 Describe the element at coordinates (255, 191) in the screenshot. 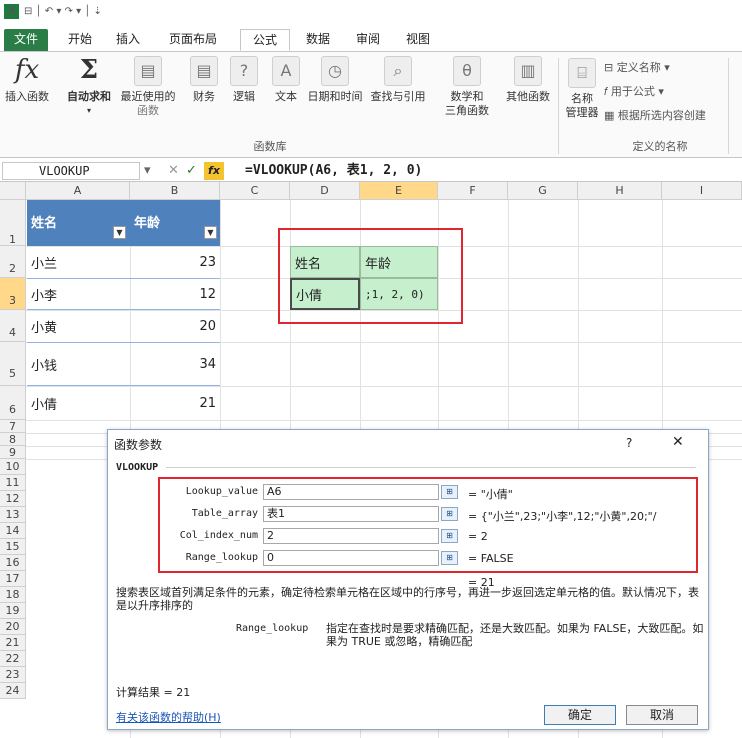

I see `column-header: C` at that location.